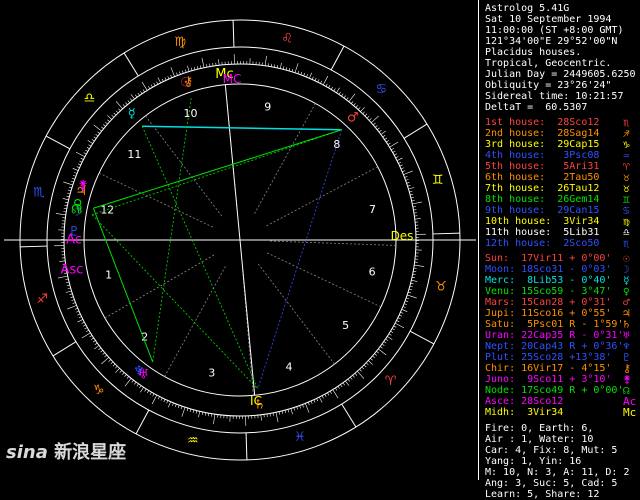 This screenshot has width=640, height=500. Describe the element at coordinates (134, 154) in the screenshot. I see `house-number-label: 11` at that location.